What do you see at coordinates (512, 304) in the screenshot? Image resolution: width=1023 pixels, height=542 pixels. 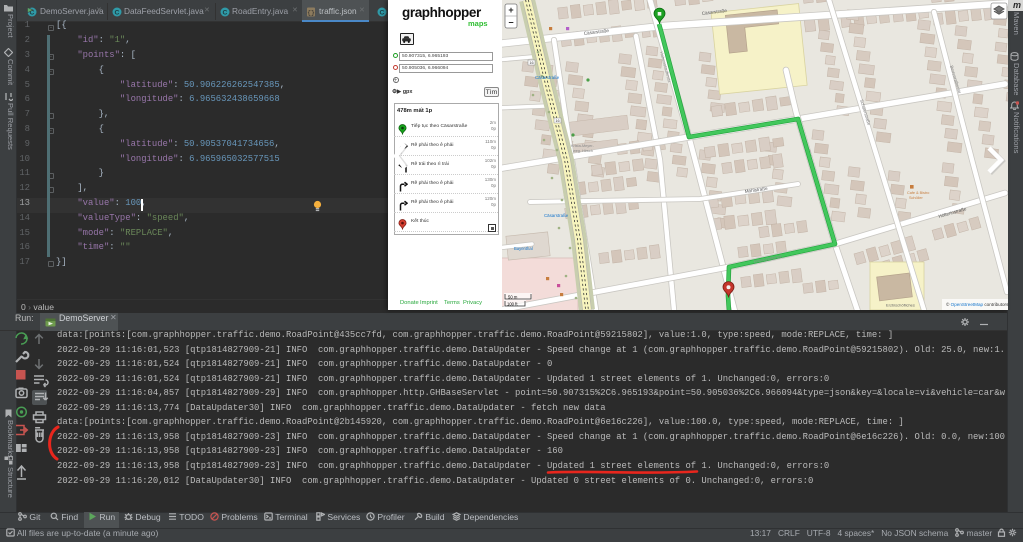 I see `svg-text: 100 ft` at bounding box center [512, 304].